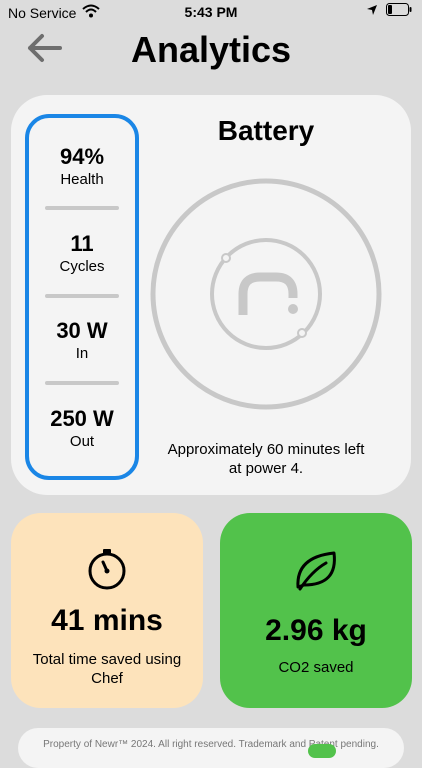 This screenshot has width=422, height=768. I want to click on status-right-icons, so click(389, 11).